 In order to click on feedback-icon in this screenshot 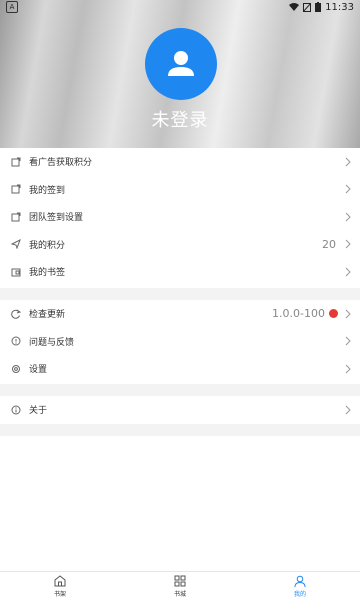, I will do `click(16, 341)`.